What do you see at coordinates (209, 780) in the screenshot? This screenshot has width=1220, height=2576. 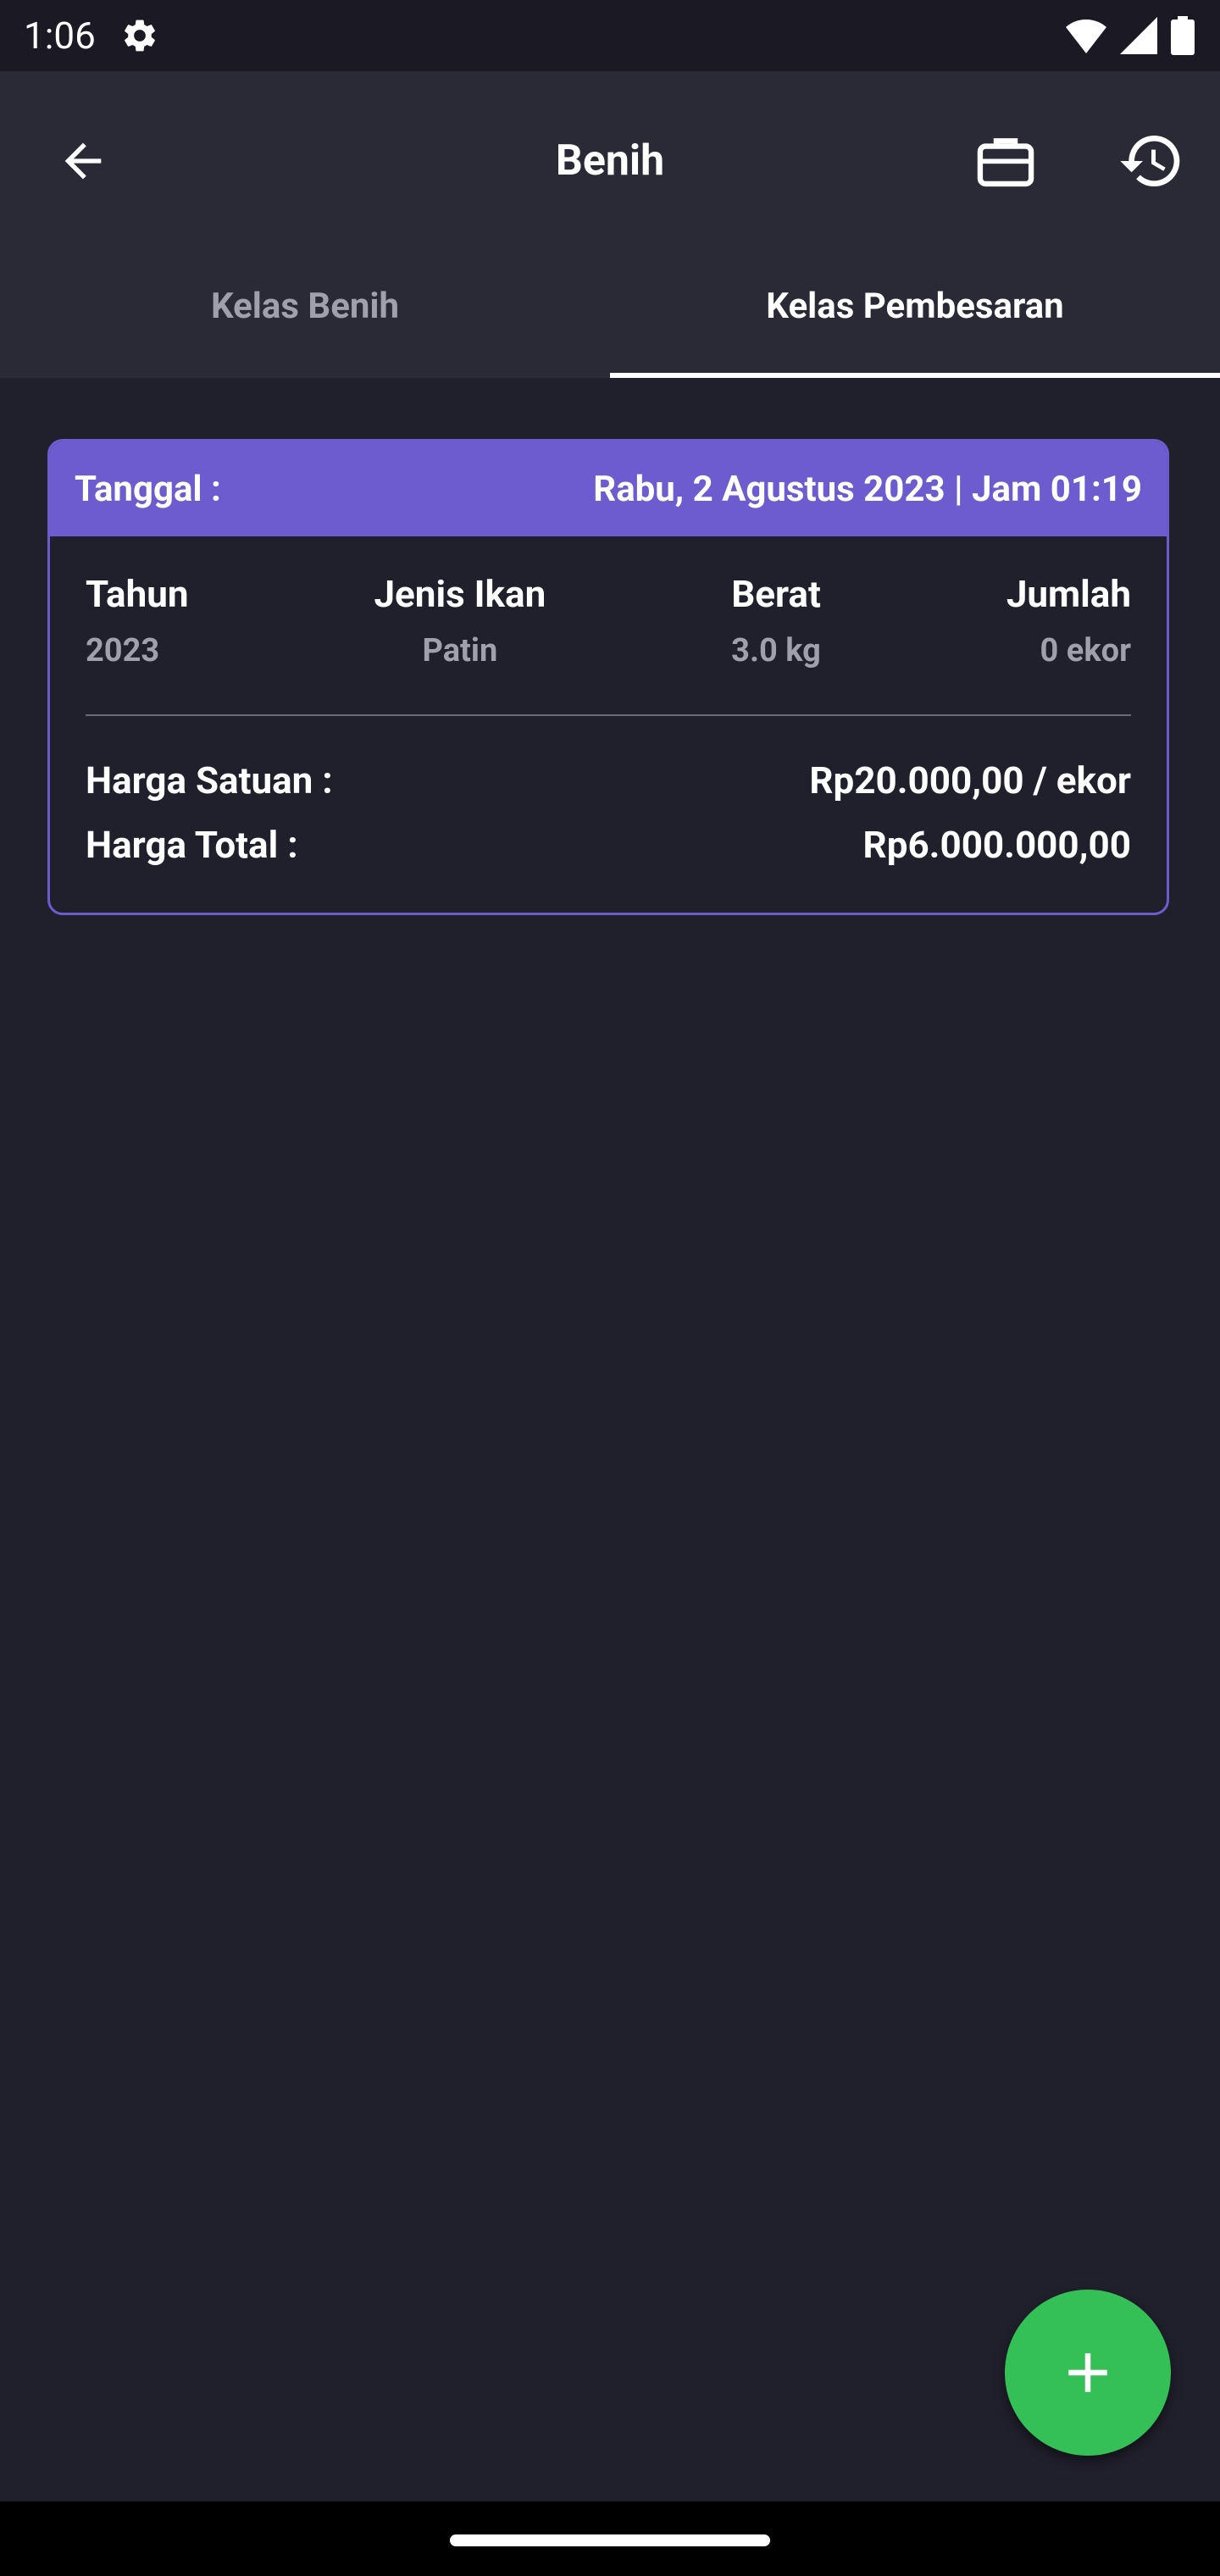 I see `unit-price-label: Harga Satuan :` at bounding box center [209, 780].